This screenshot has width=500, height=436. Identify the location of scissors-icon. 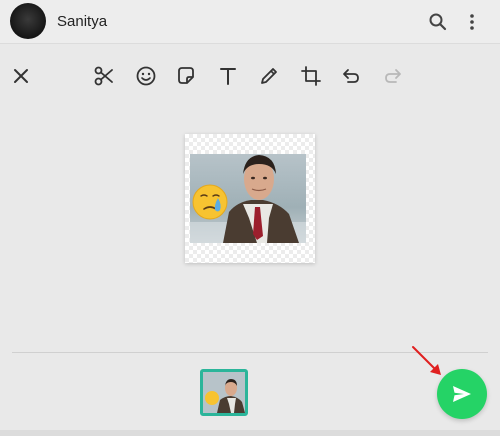
(104, 76).